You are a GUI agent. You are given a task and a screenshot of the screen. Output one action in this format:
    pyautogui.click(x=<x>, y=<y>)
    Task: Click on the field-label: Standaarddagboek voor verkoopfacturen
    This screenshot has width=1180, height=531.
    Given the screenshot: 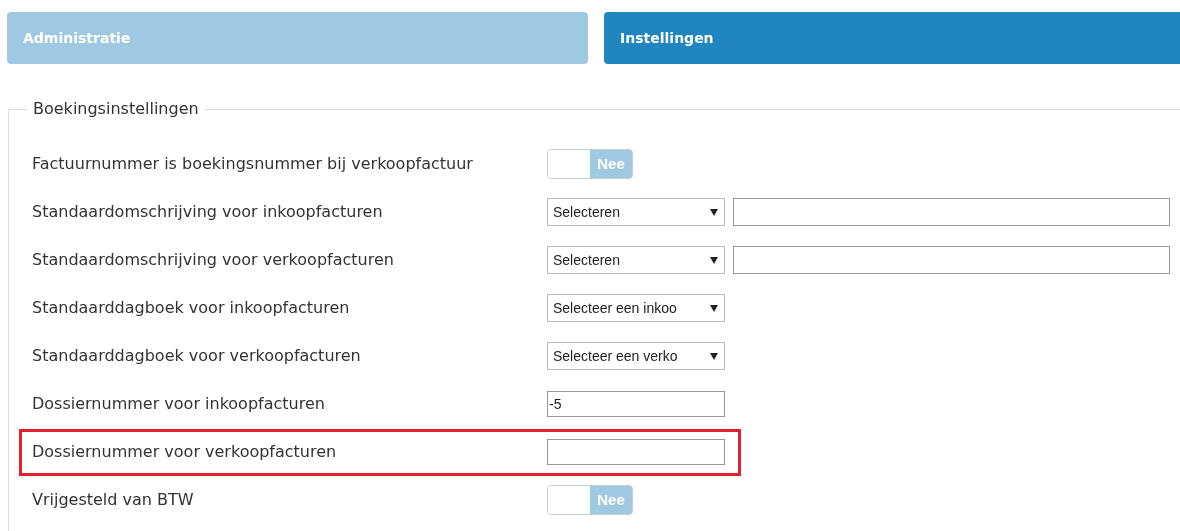 What is the action you would take?
    pyautogui.click(x=196, y=356)
    